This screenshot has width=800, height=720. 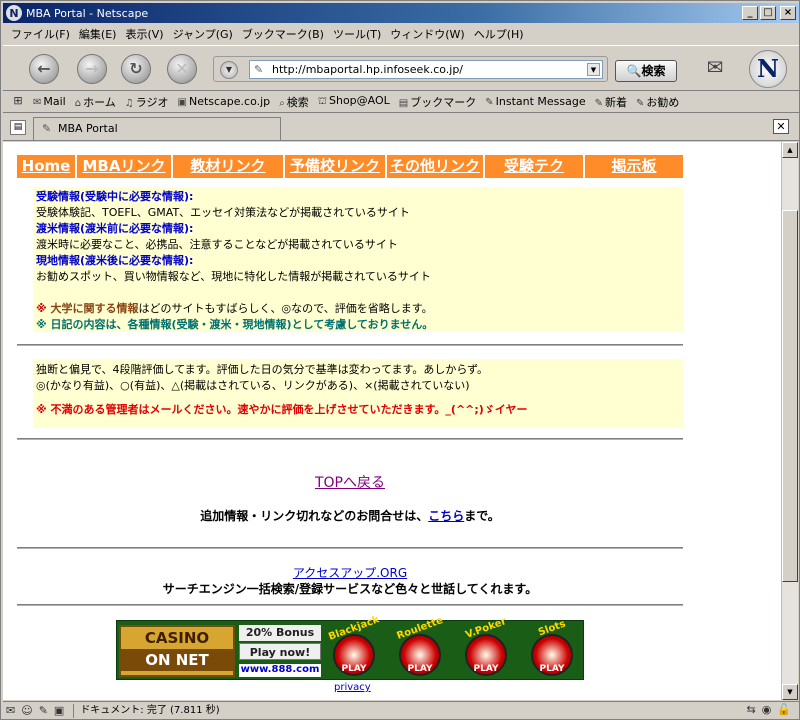 What do you see at coordinates (350, 589) in the screenshot?
I see `access-up-description: サーチエンジン一括検索/登録サービスなど色々と世話してくれます。` at bounding box center [350, 589].